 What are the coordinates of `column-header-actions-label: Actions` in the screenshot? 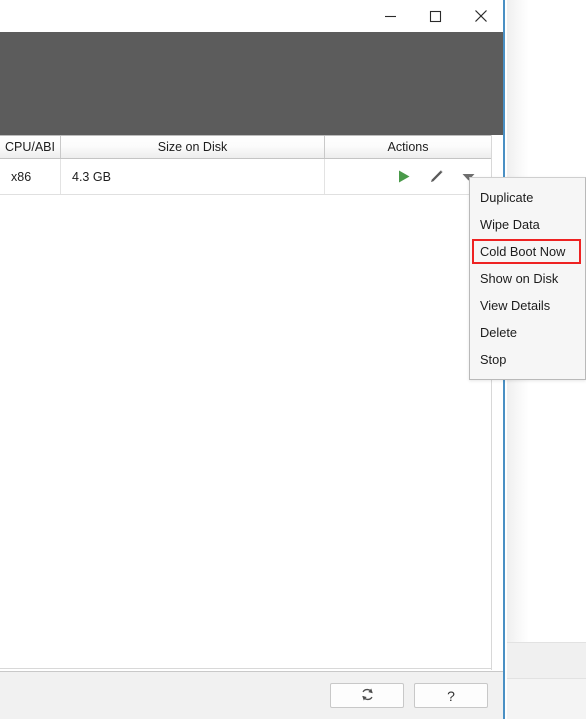 It's located at (408, 147).